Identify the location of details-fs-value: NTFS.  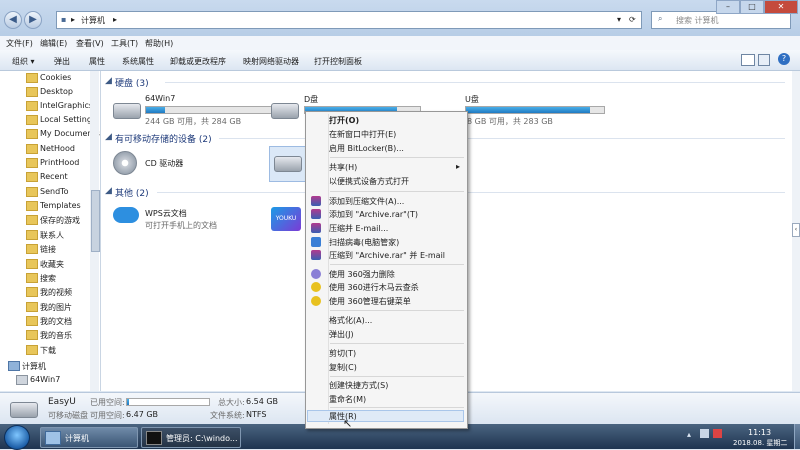
(256, 414).